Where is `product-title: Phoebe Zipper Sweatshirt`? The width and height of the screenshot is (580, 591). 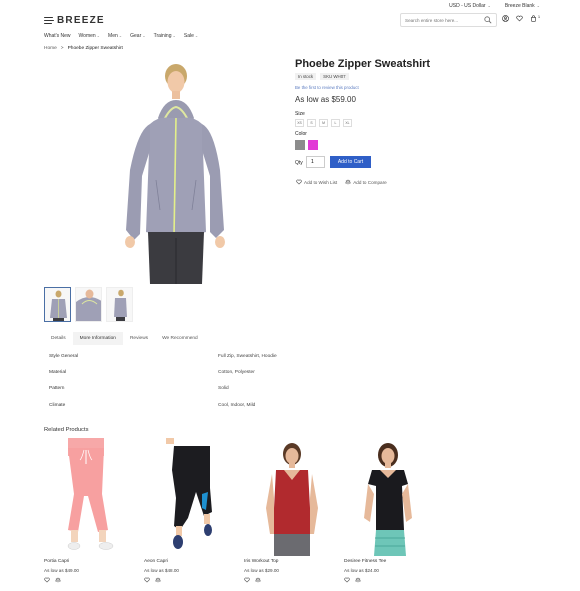 product-title: Phoebe Zipper Sweatshirt is located at coordinates (363, 64).